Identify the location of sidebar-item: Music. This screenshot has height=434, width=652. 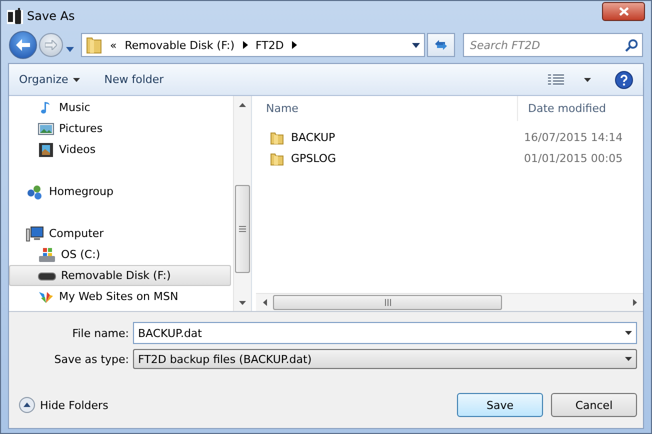
(120, 107).